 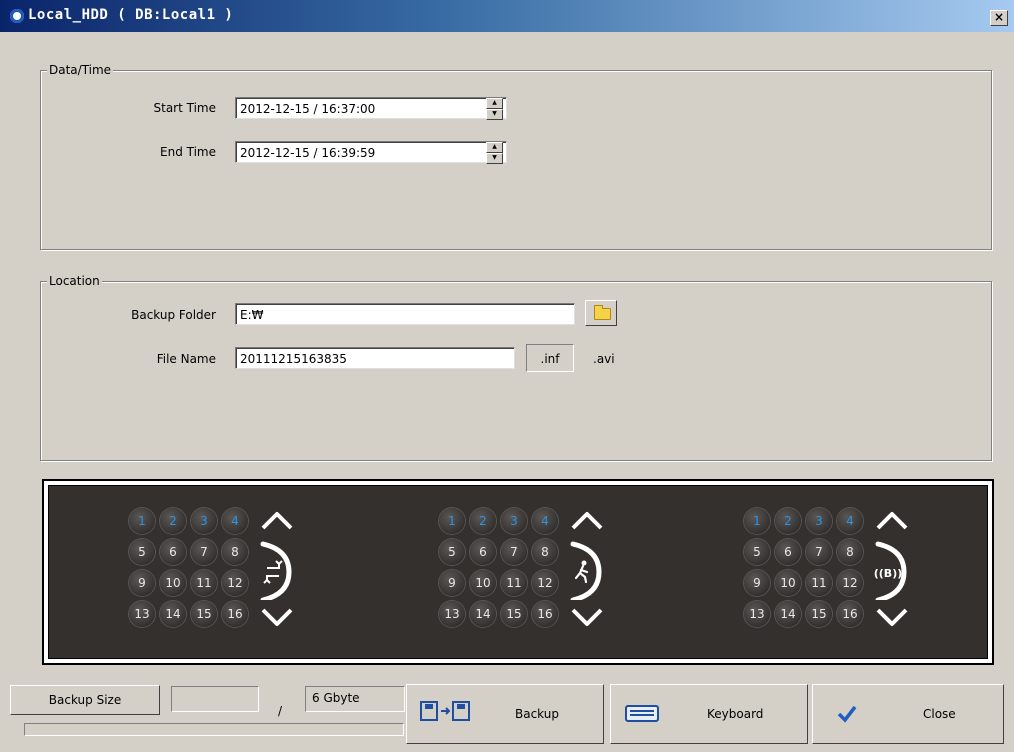 What do you see at coordinates (74, 281) in the screenshot?
I see `location-legend: Location` at bounding box center [74, 281].